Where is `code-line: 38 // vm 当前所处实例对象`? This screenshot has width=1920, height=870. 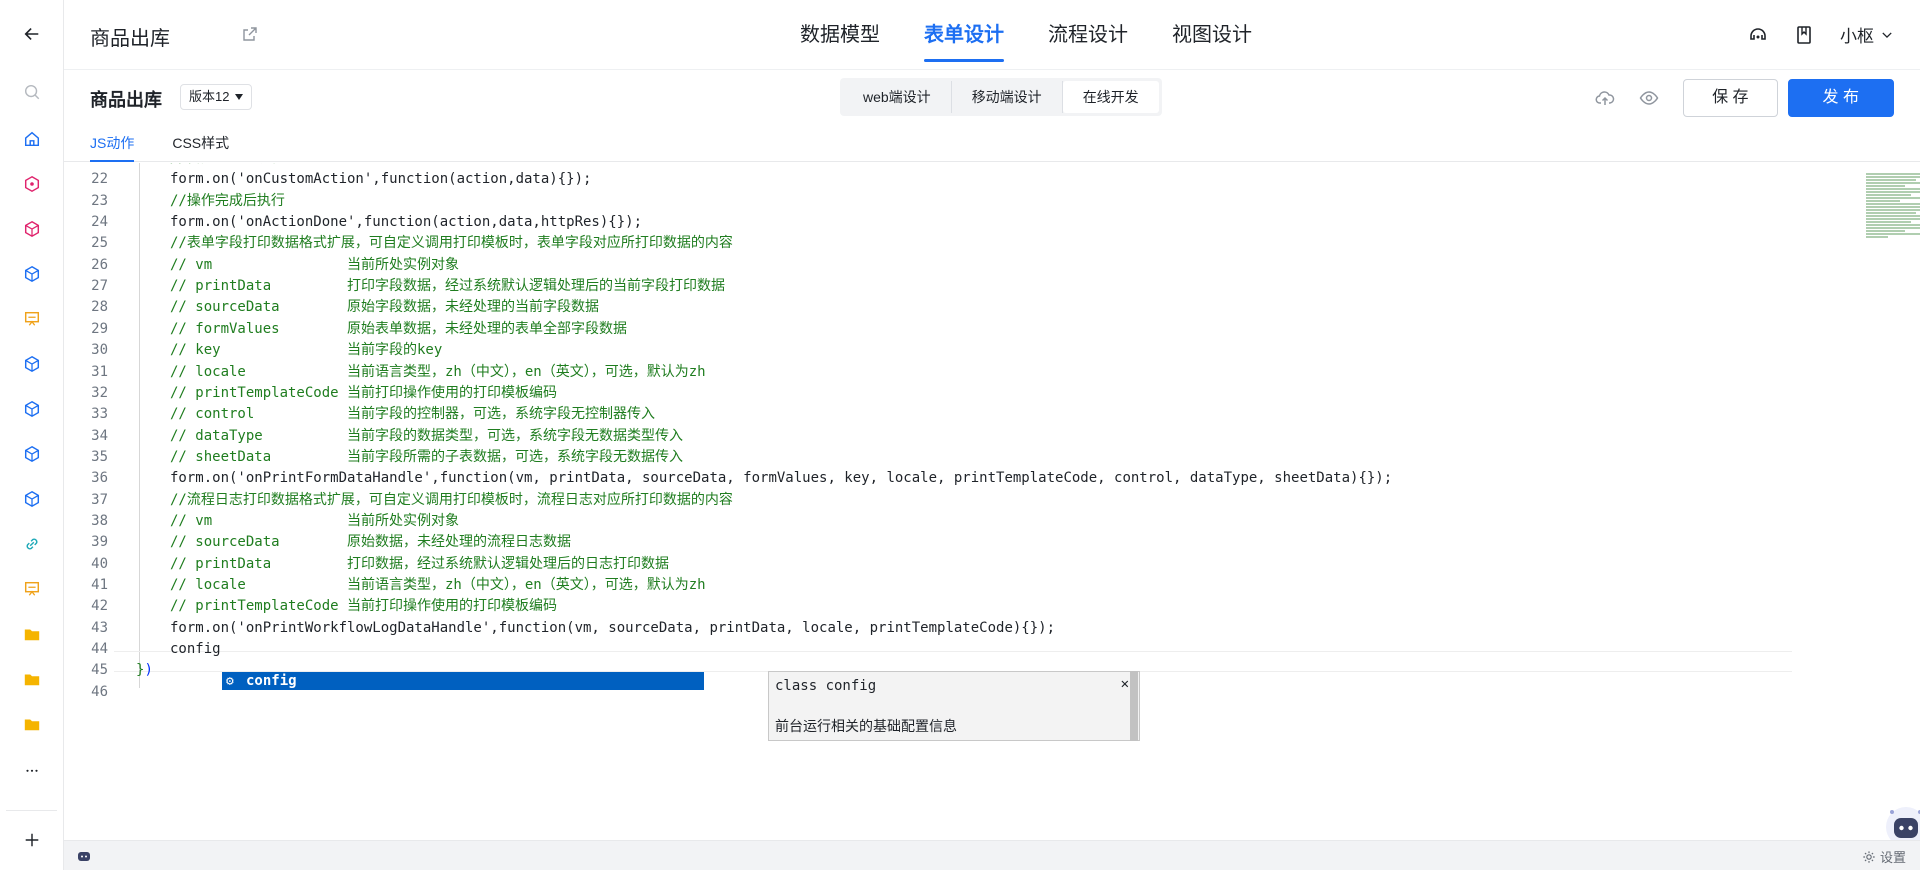 code-line: 38 // vm 当前所处实例对象 is located at coordinates (964, 521).